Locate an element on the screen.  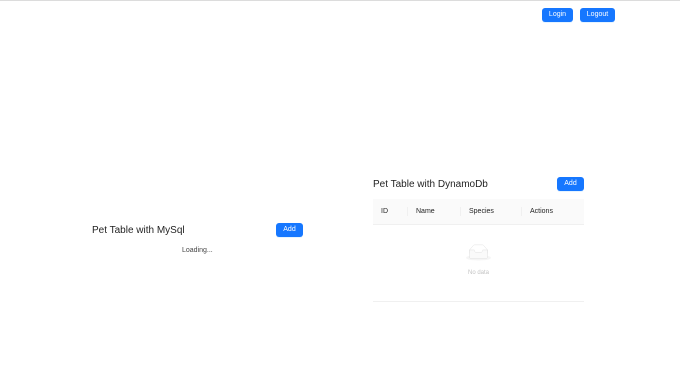
table-empty-state: No data is located at coordinates (478, 262).